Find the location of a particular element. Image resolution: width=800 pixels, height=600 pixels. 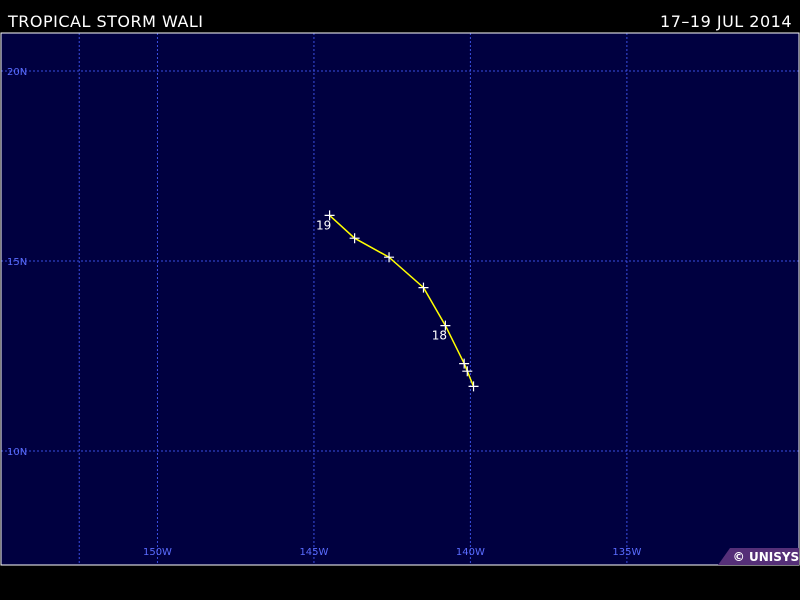

latitude-label: 15N is located at coordinates (17, 262).